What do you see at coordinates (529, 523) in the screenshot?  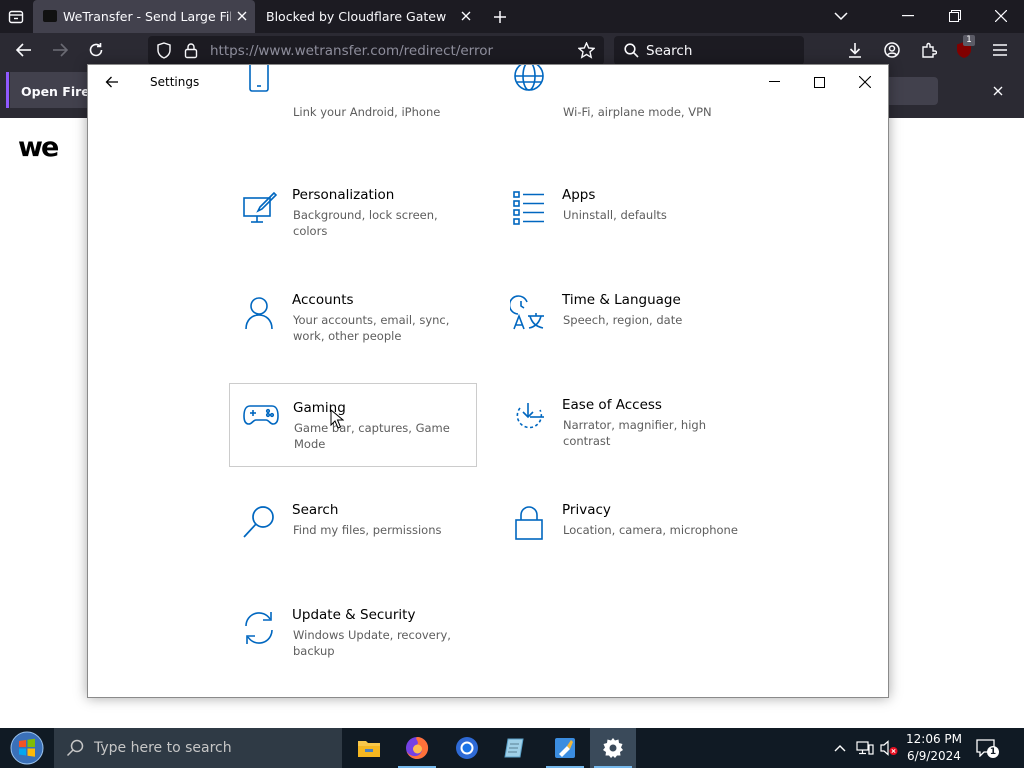 I see `lock-icon` at bounding box center [529, 523].